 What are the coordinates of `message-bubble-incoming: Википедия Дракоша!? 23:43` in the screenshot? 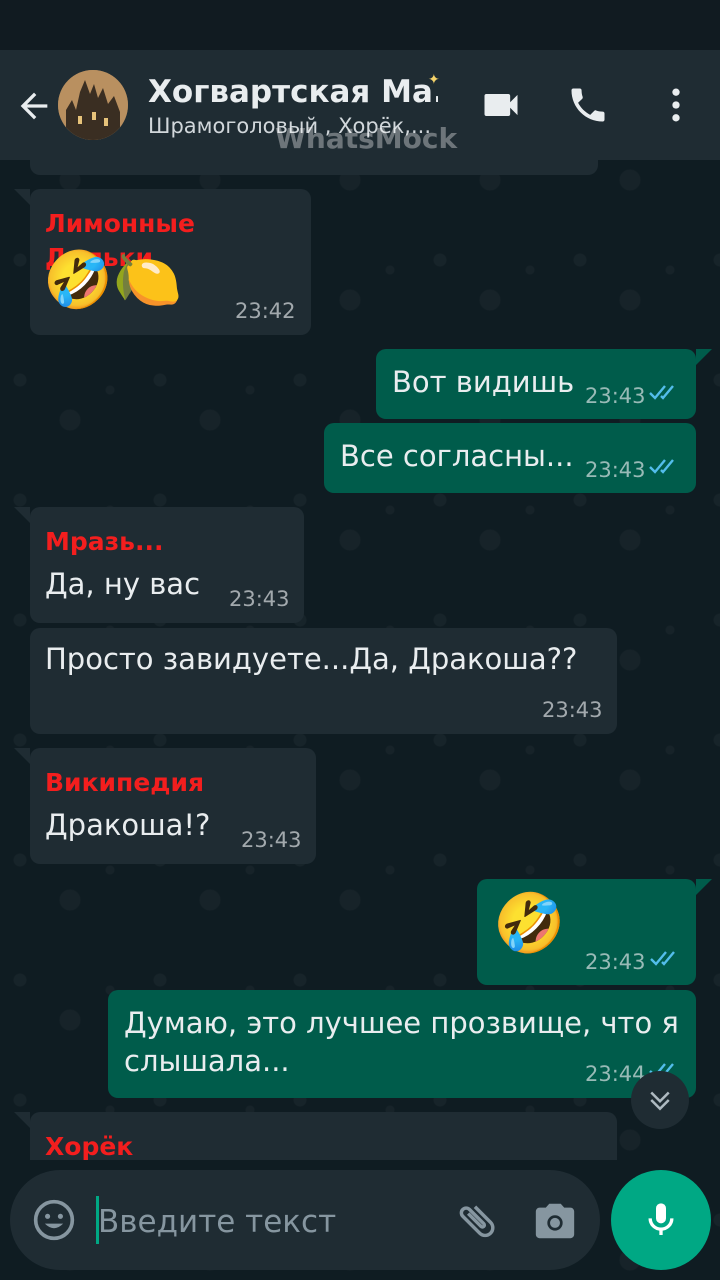 It's located at (173, 806).